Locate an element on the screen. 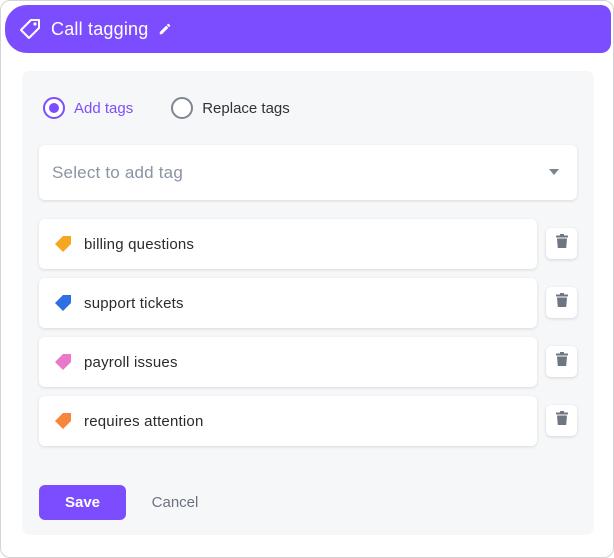 Image resolution: width=614 pixels, height=558 pixels. mode-radio-group: Add tags Replace tags is located at coordinates (185, 108).